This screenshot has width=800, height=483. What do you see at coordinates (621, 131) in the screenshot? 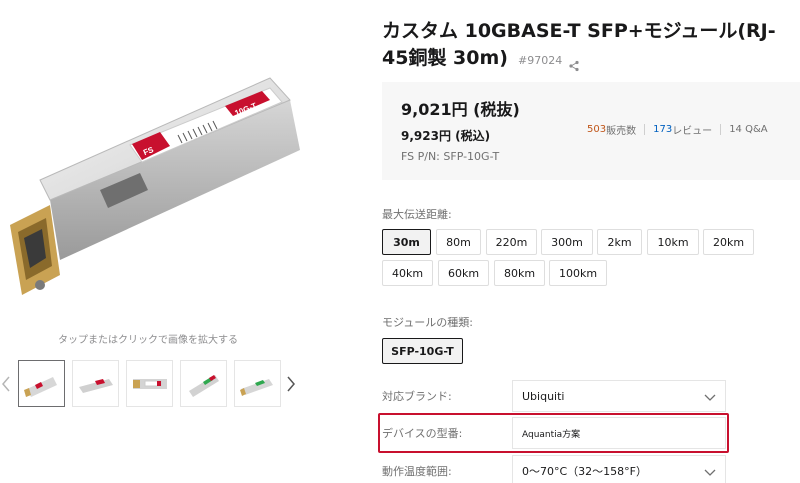
I see `sold-label: 販売数` at bounding box center [621, 131].